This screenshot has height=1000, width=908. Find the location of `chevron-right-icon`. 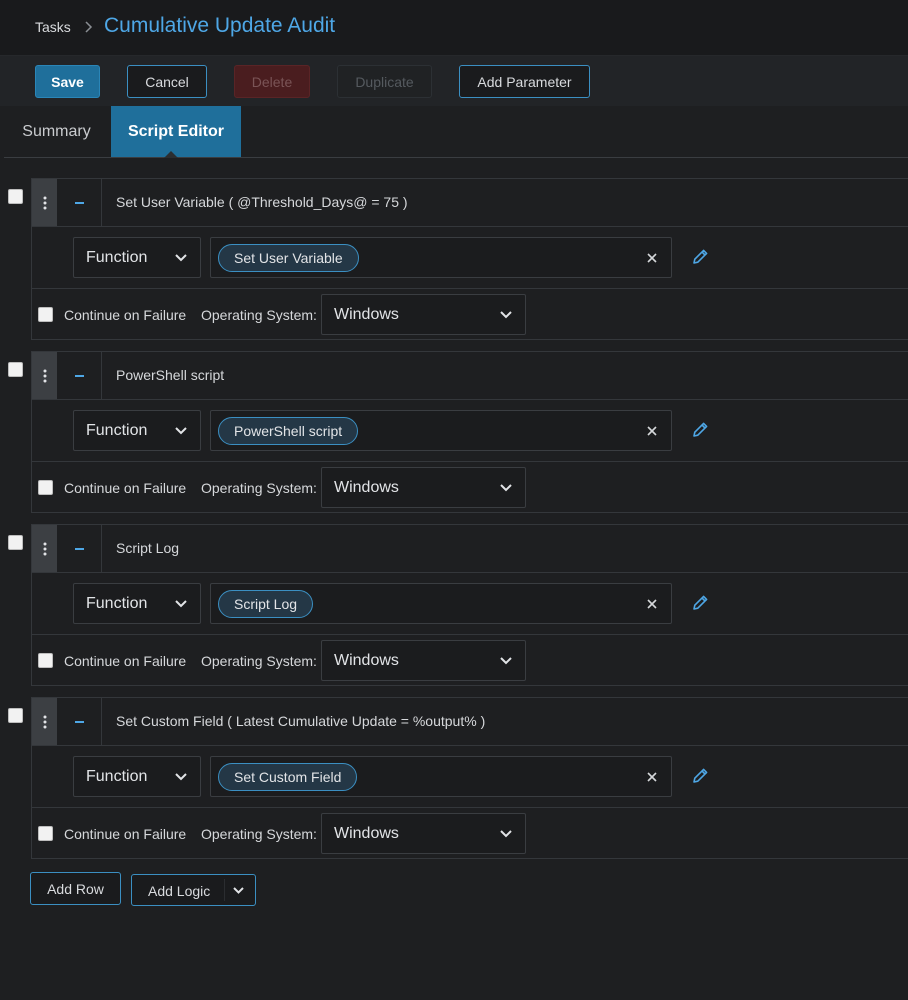

chevron-right-icon is located at coordinates (89, 27).